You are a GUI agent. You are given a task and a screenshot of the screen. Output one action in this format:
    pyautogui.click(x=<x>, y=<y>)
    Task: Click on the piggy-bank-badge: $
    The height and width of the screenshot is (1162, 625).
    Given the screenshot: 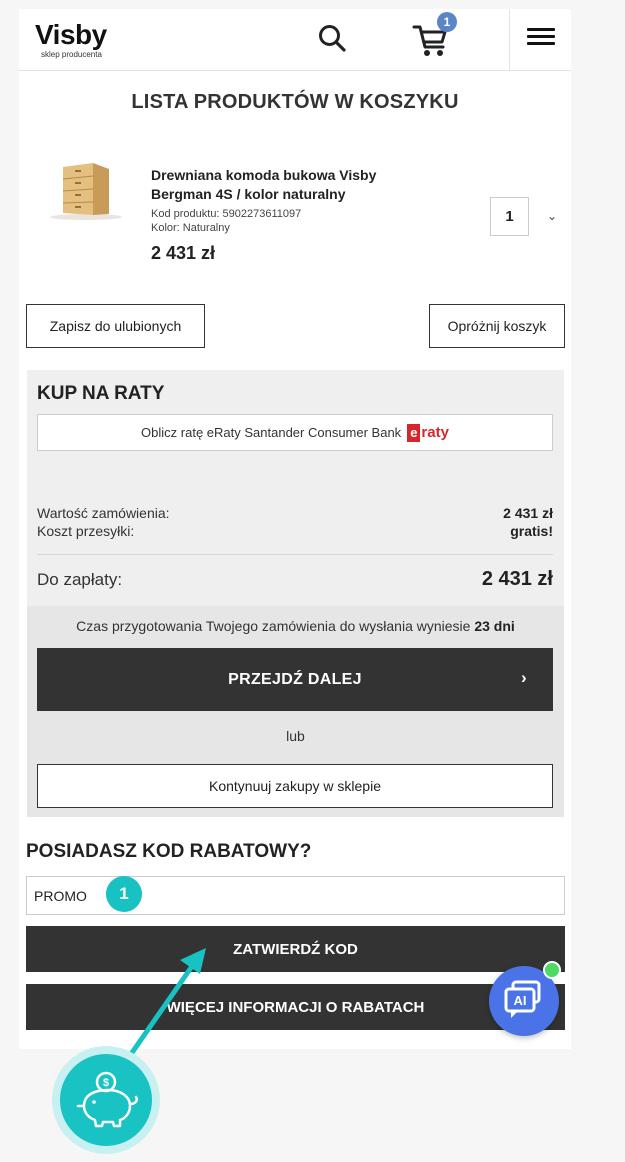 What is the action you would take?
    pyautogui.click(x=106, y=1100)
    